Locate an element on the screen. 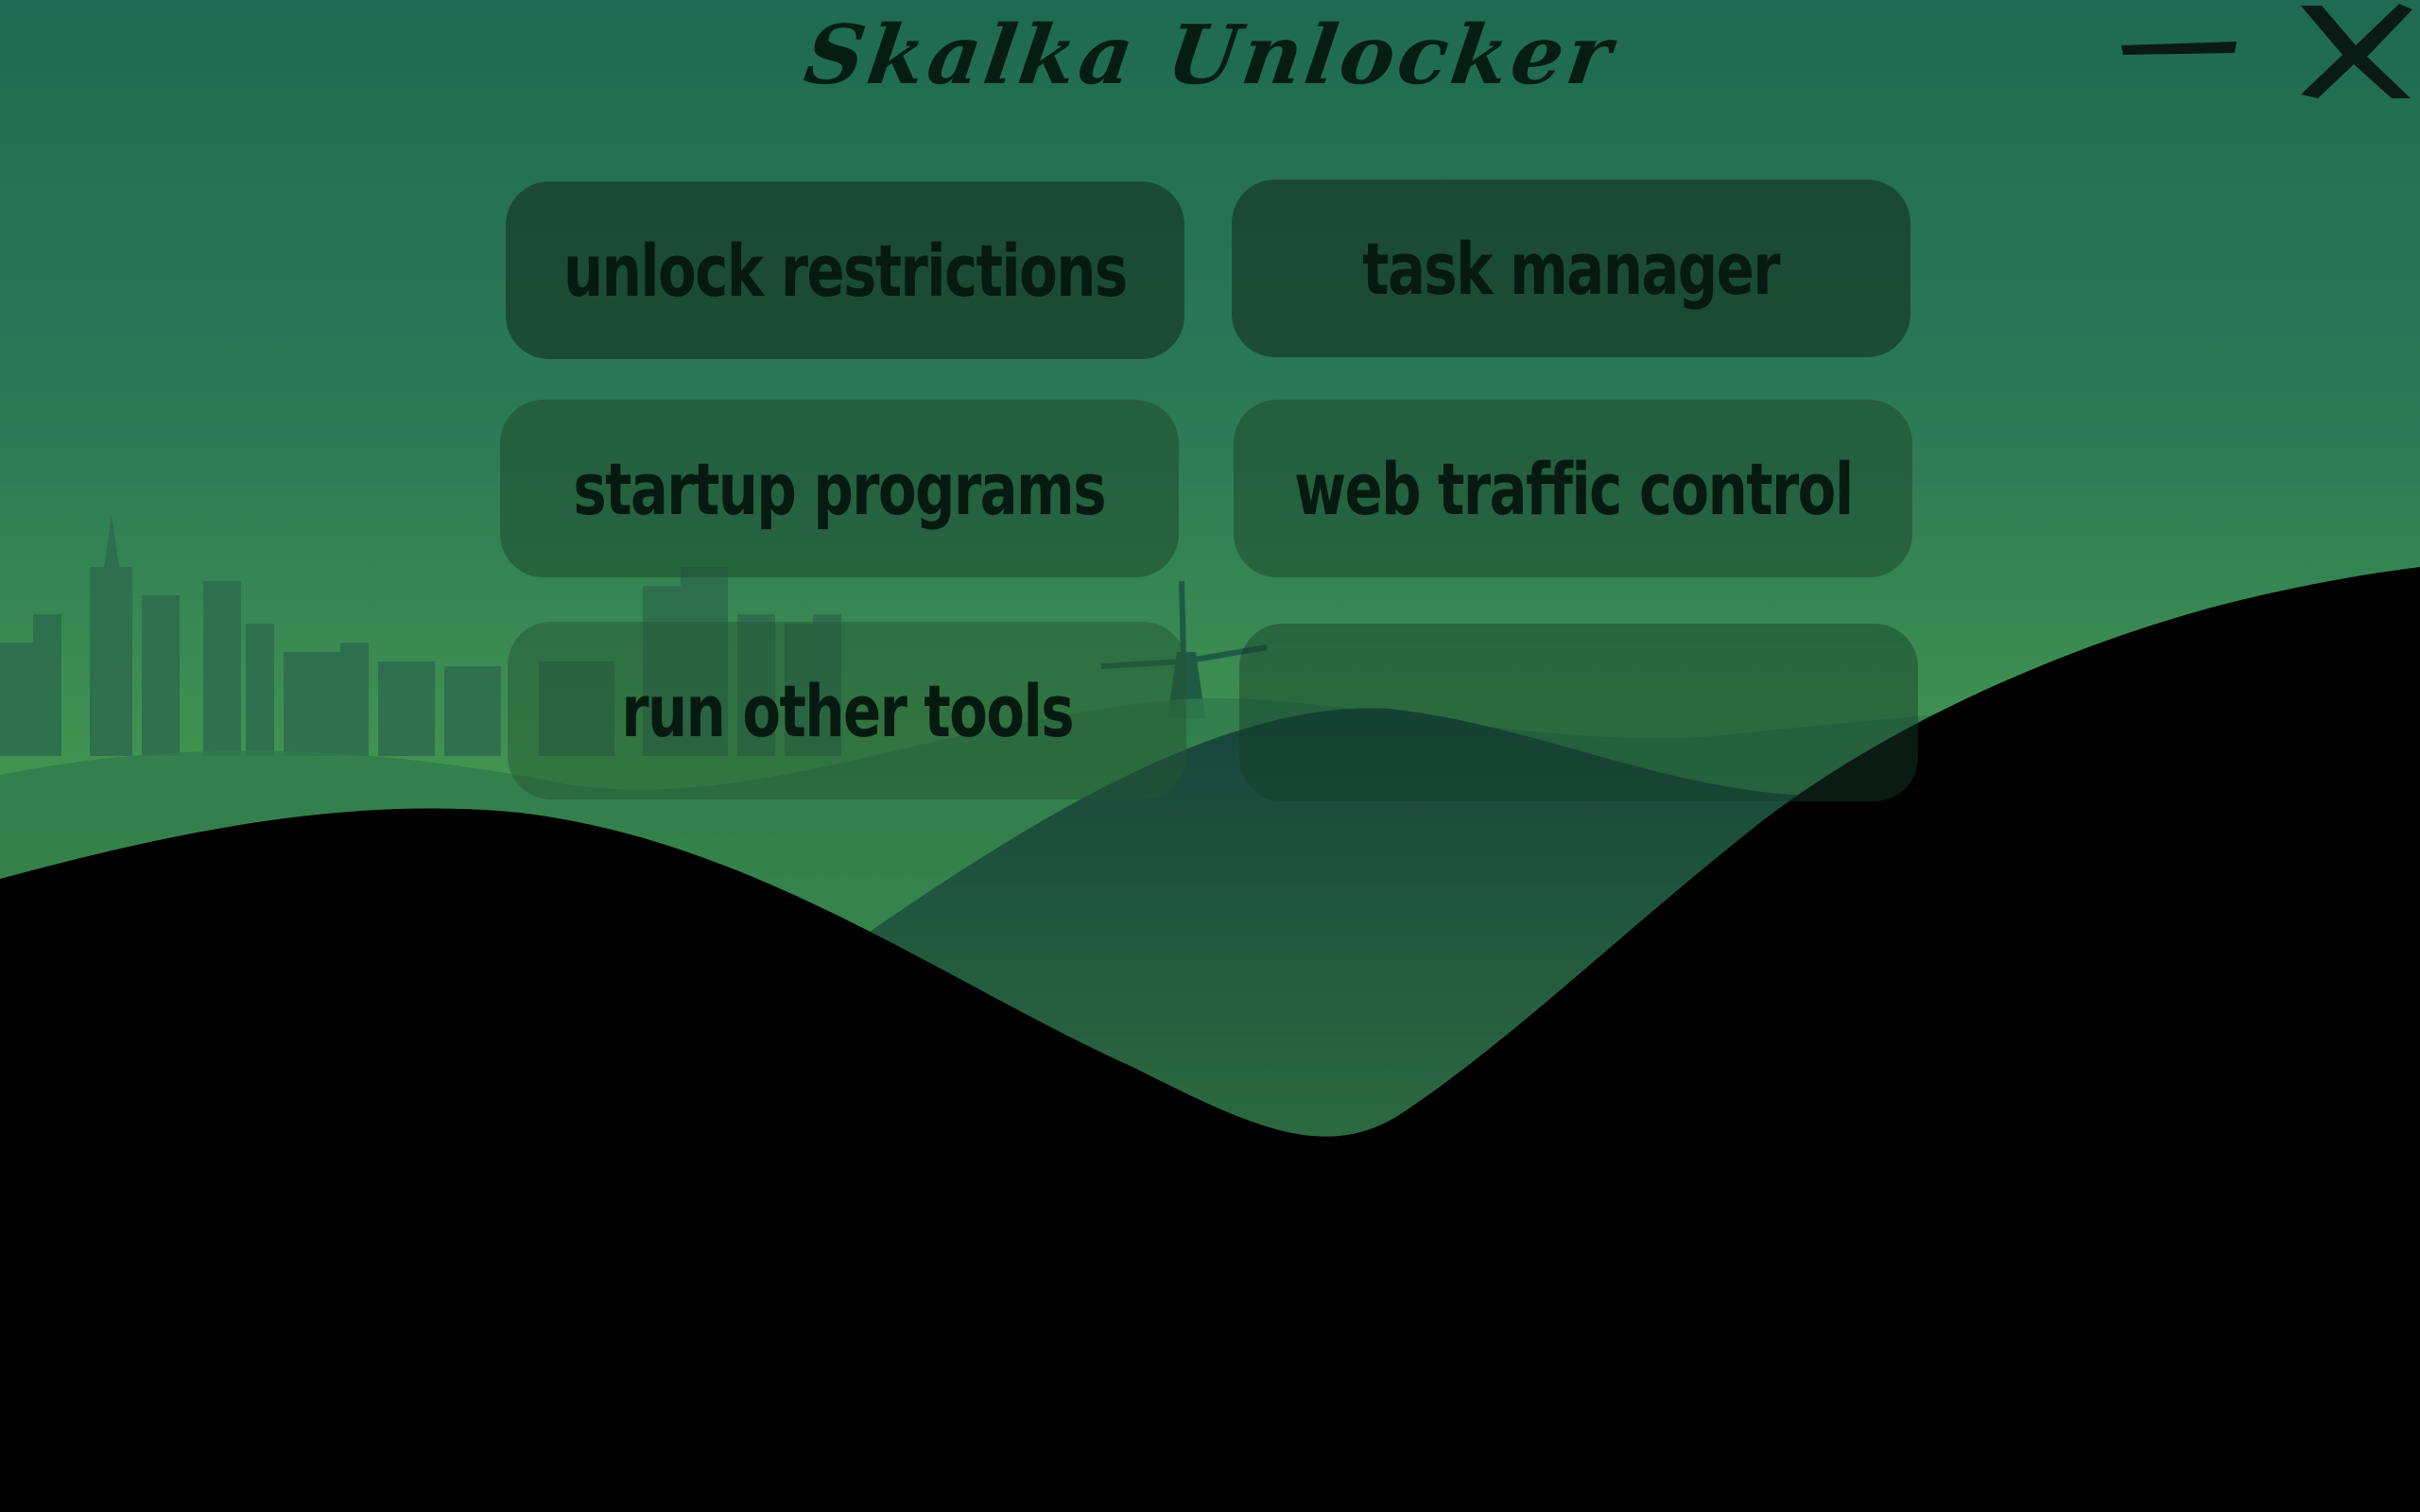 This screenshot has height=1512, width=2420. startup-programs-button: startup programs is located at coordinates (839, 488).